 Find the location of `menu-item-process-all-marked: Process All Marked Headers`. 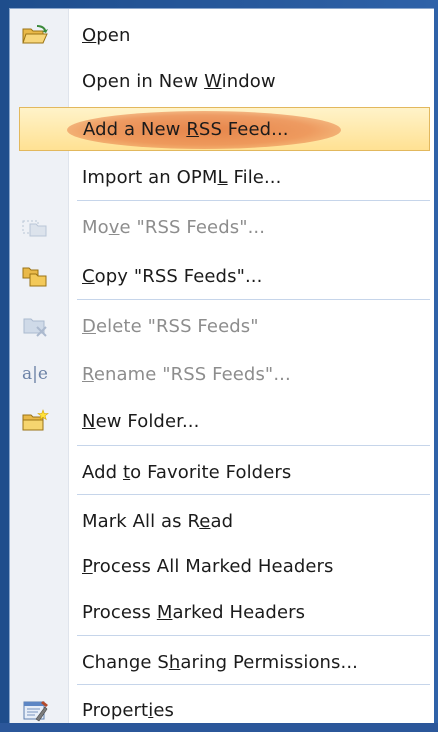

menu-item-process-all-marked: Process All Marked Headers is located at coordinates (220, 566).